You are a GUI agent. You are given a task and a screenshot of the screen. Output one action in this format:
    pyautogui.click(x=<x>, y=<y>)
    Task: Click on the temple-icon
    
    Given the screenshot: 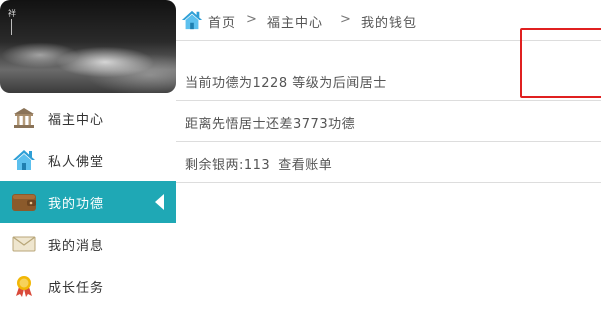 What is the action you would take?
    pyautogui.click(x=24, y=118)
    